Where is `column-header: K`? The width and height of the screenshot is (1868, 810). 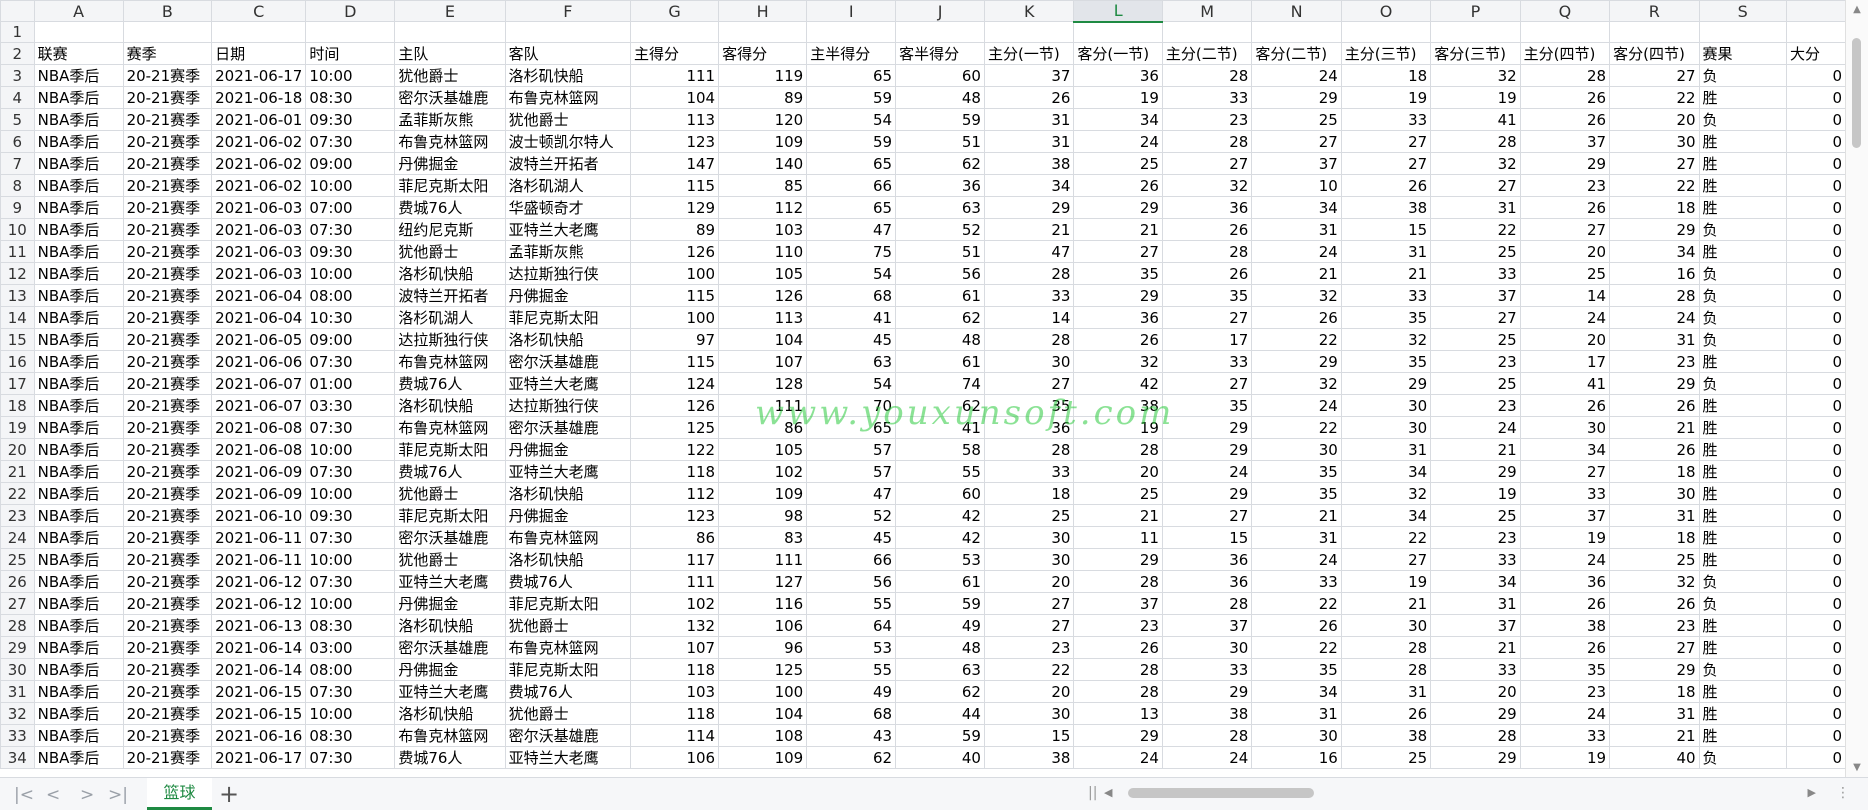
column-header: K is located at coordinates (1029, 11).